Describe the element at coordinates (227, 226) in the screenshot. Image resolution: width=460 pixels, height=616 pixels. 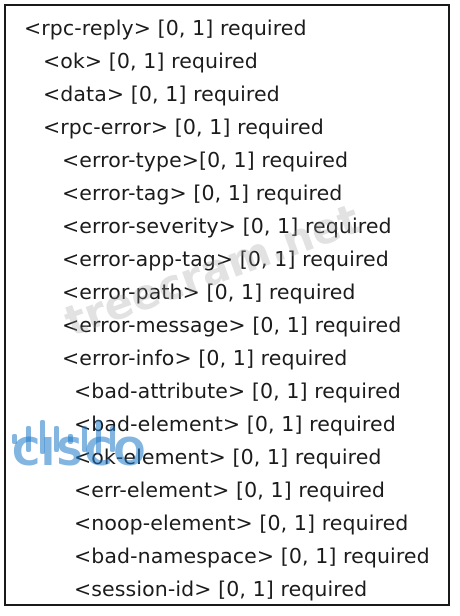
I see `line-error-severity: <error-severity> [0, 1] required` at that location.